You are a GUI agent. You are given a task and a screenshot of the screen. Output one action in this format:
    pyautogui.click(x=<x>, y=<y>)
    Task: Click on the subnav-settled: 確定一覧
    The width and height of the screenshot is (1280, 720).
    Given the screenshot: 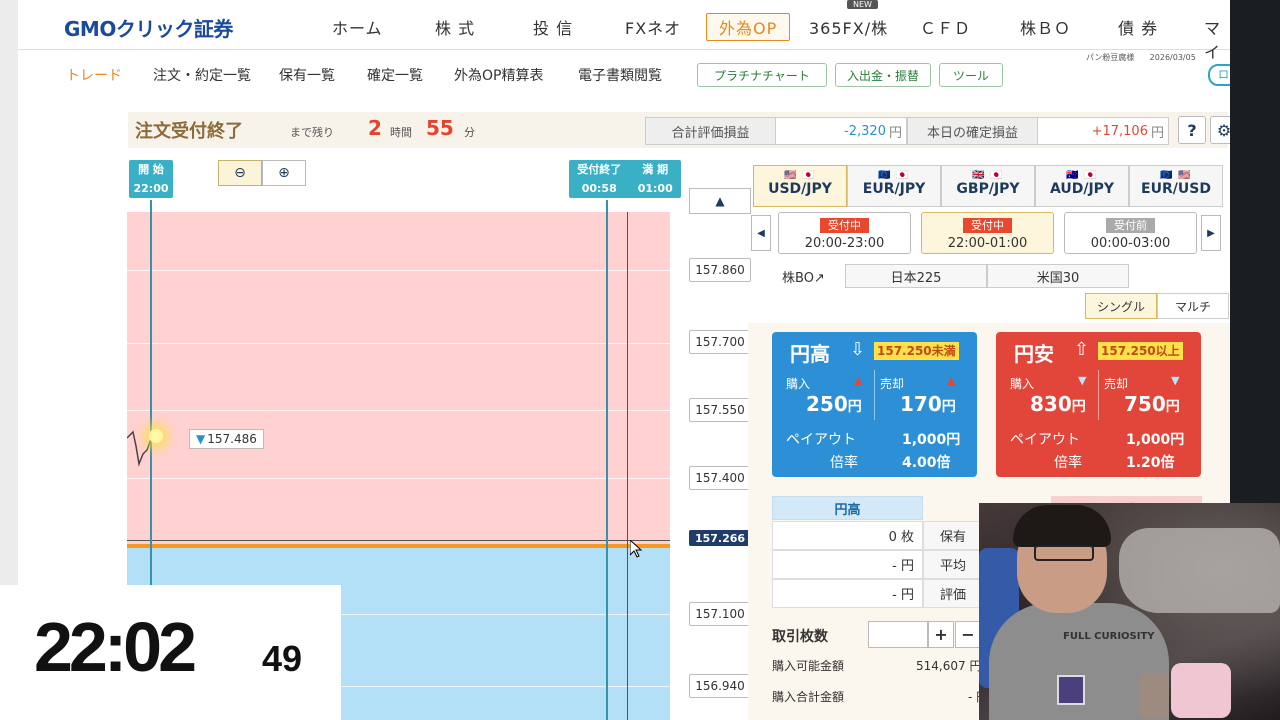 What is the action you would take?
    pyautogui.click(x=395, y=75)
    